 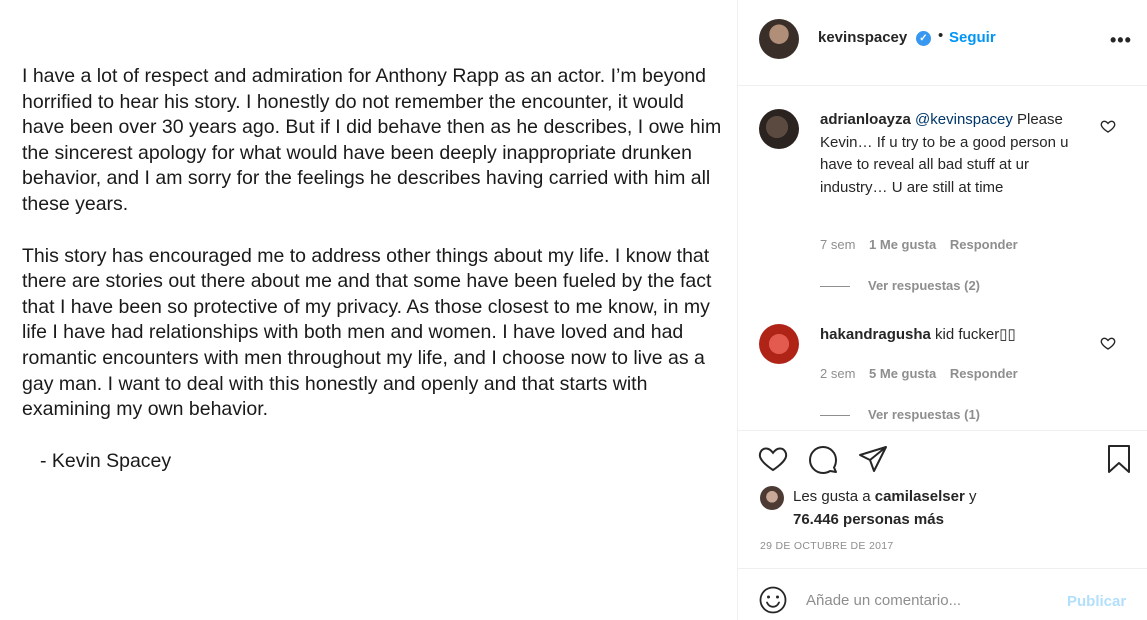 What do you see at coordinates (827, 546) in the screenshot?
I see `post-date: 29 DE OCTUBRE DE 2017` at bounding box center [827, 546].